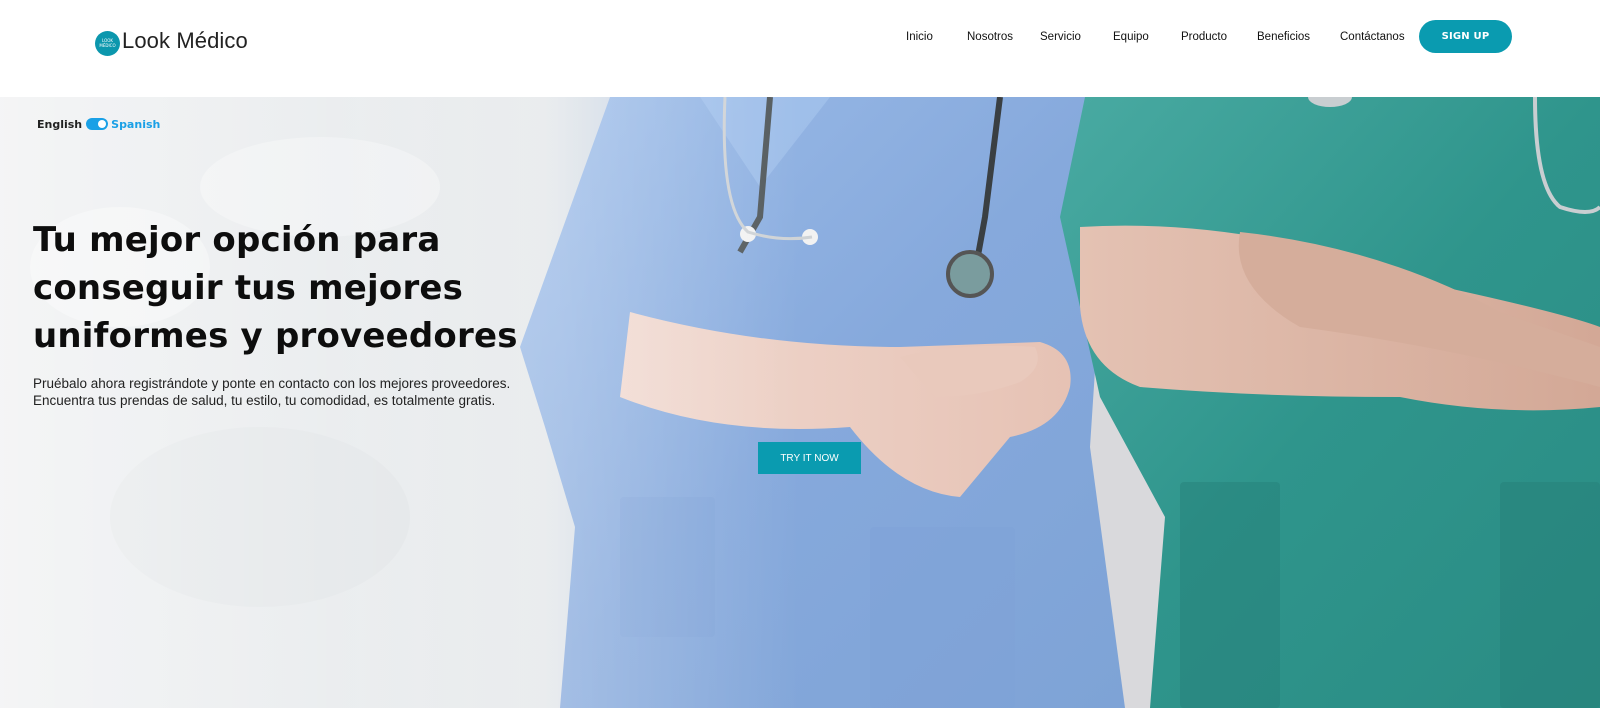 The width and height of the screenshot is (1600, 708). I want to click on language-toggle-switch, so click(97, 124).